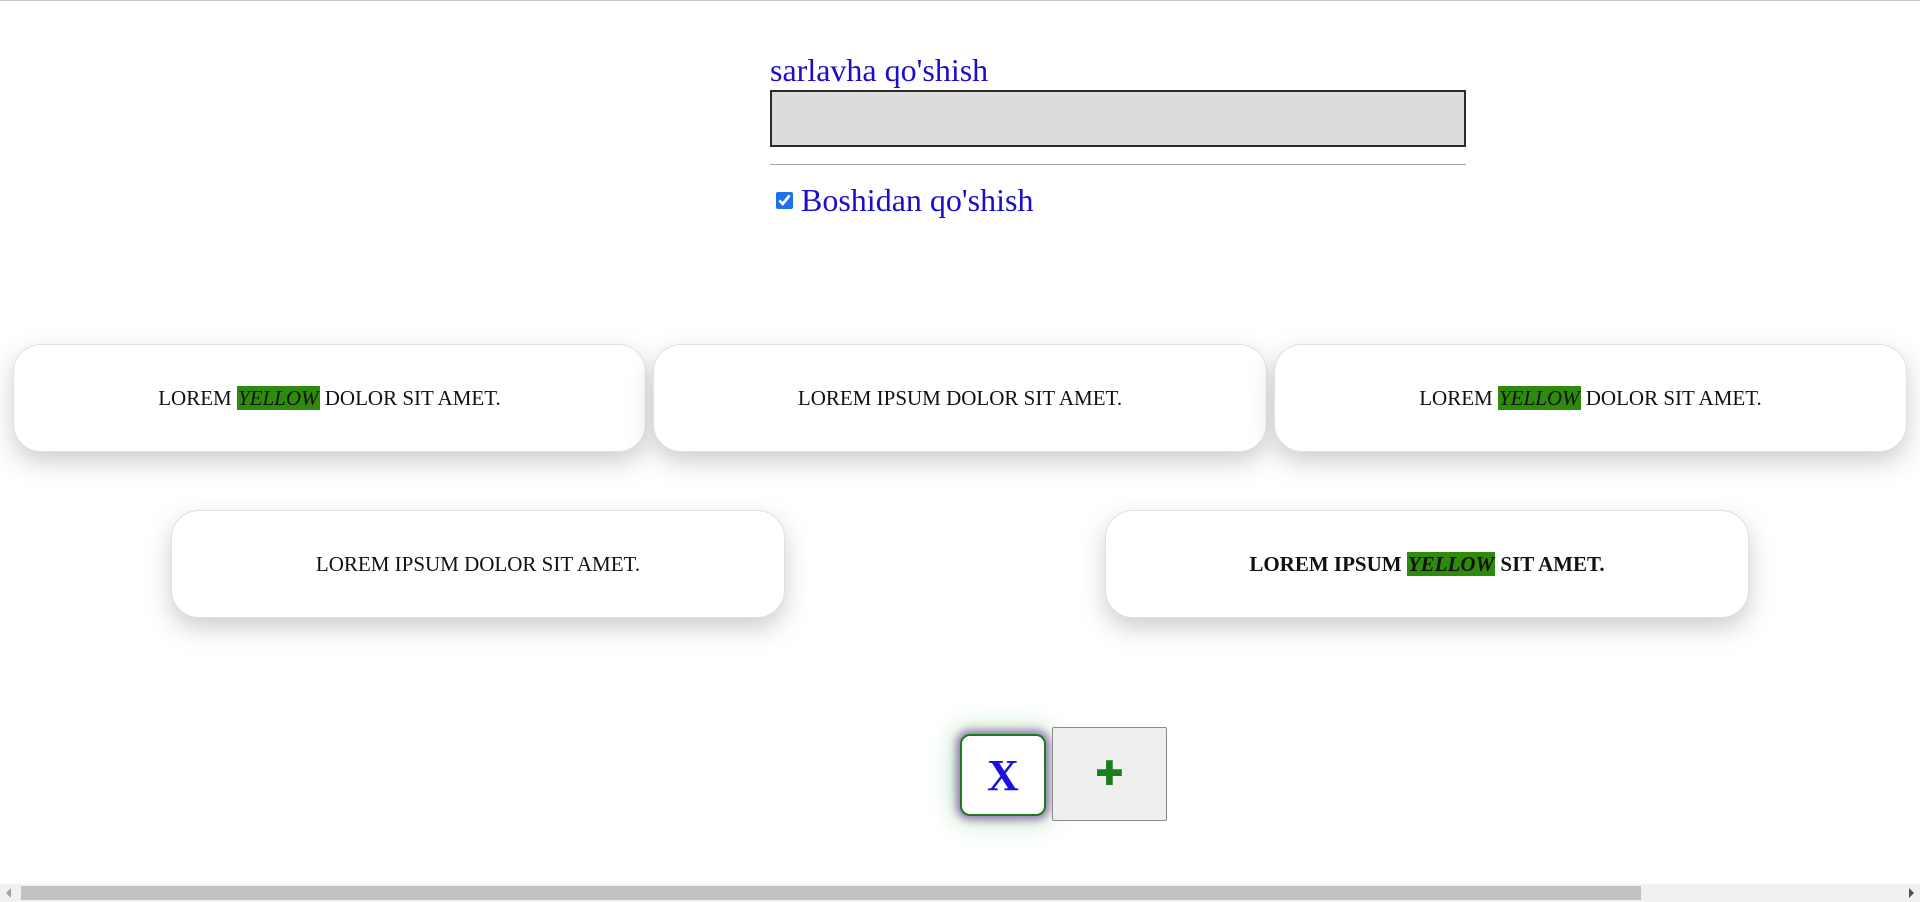 This screenshot has height=902, width=1920. Describe the element at coordinates (1003, 775) in the screenshot. I see `delete-button: X` at that location.